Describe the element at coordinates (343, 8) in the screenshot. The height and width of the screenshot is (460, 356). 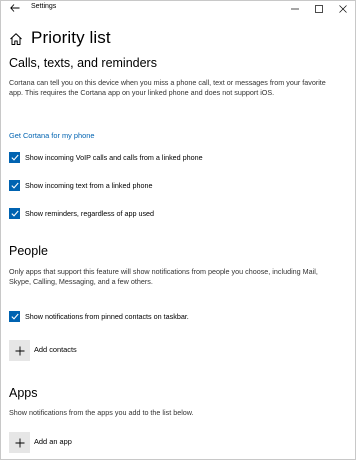
I see `close-icon` at that location.